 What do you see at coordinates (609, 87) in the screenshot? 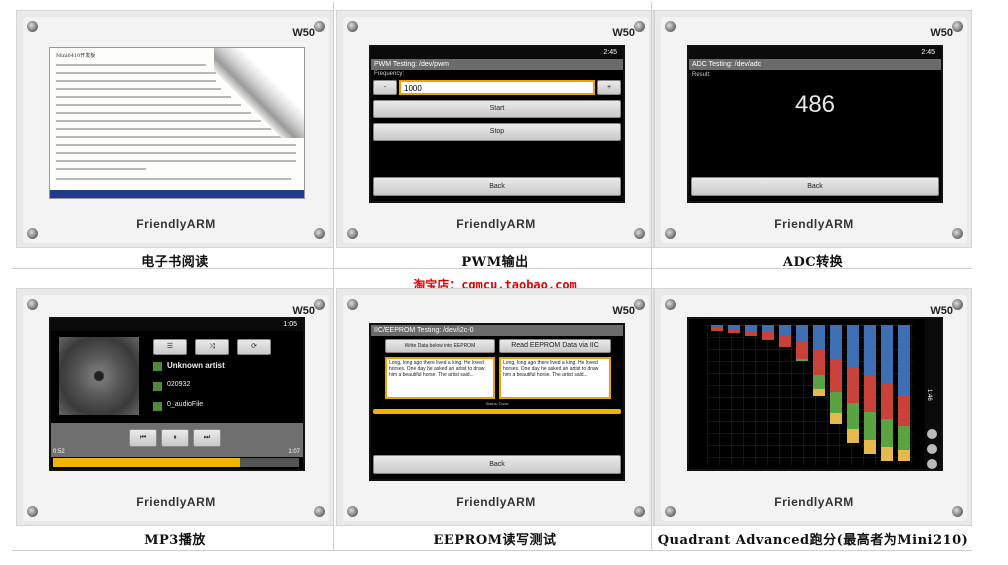
I see `increase-button: +` at bounding box center [609, 87].